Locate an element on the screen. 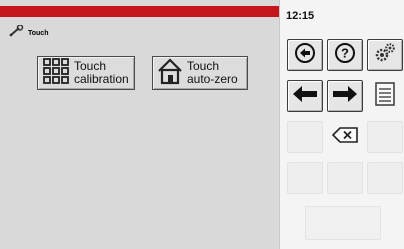 The width and height of the screenshot is (404, 249). gears-icon is located at coordinates (385, 55).